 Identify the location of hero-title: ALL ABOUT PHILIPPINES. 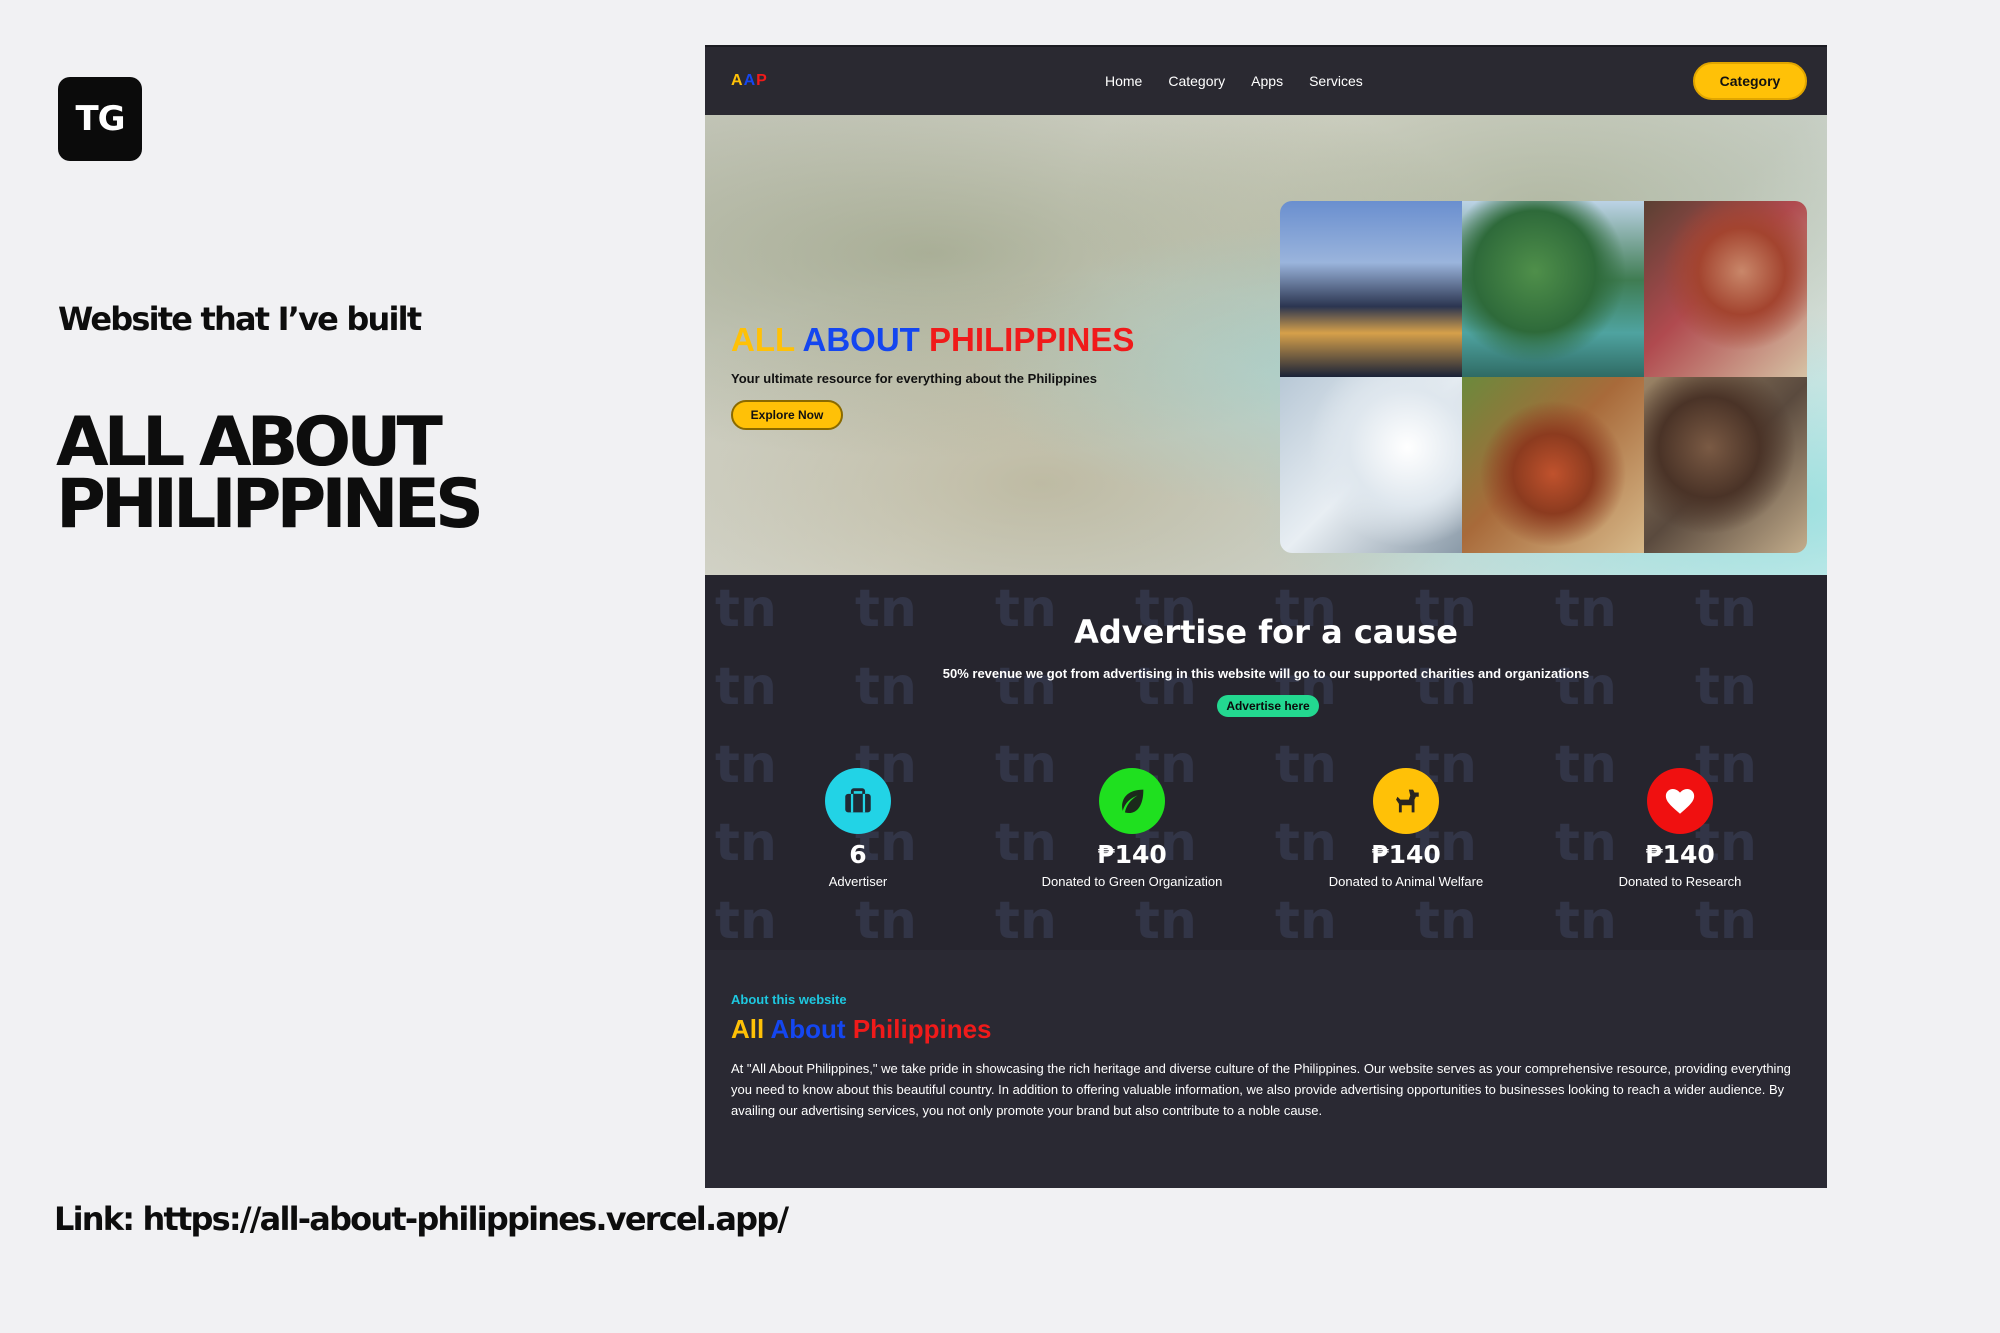
(932, 340).